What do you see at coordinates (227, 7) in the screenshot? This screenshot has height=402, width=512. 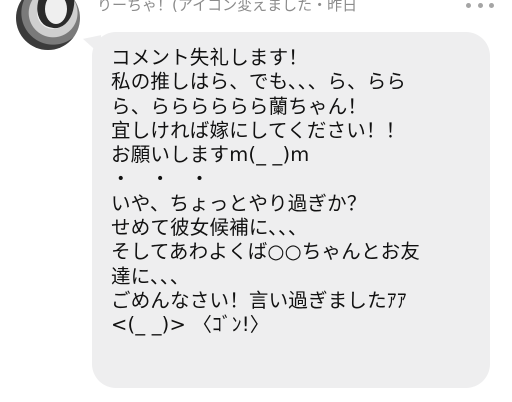 I see `comment-header: りーちゃ！(アイコン変えました・昨日` at bounding box center [227, 7].